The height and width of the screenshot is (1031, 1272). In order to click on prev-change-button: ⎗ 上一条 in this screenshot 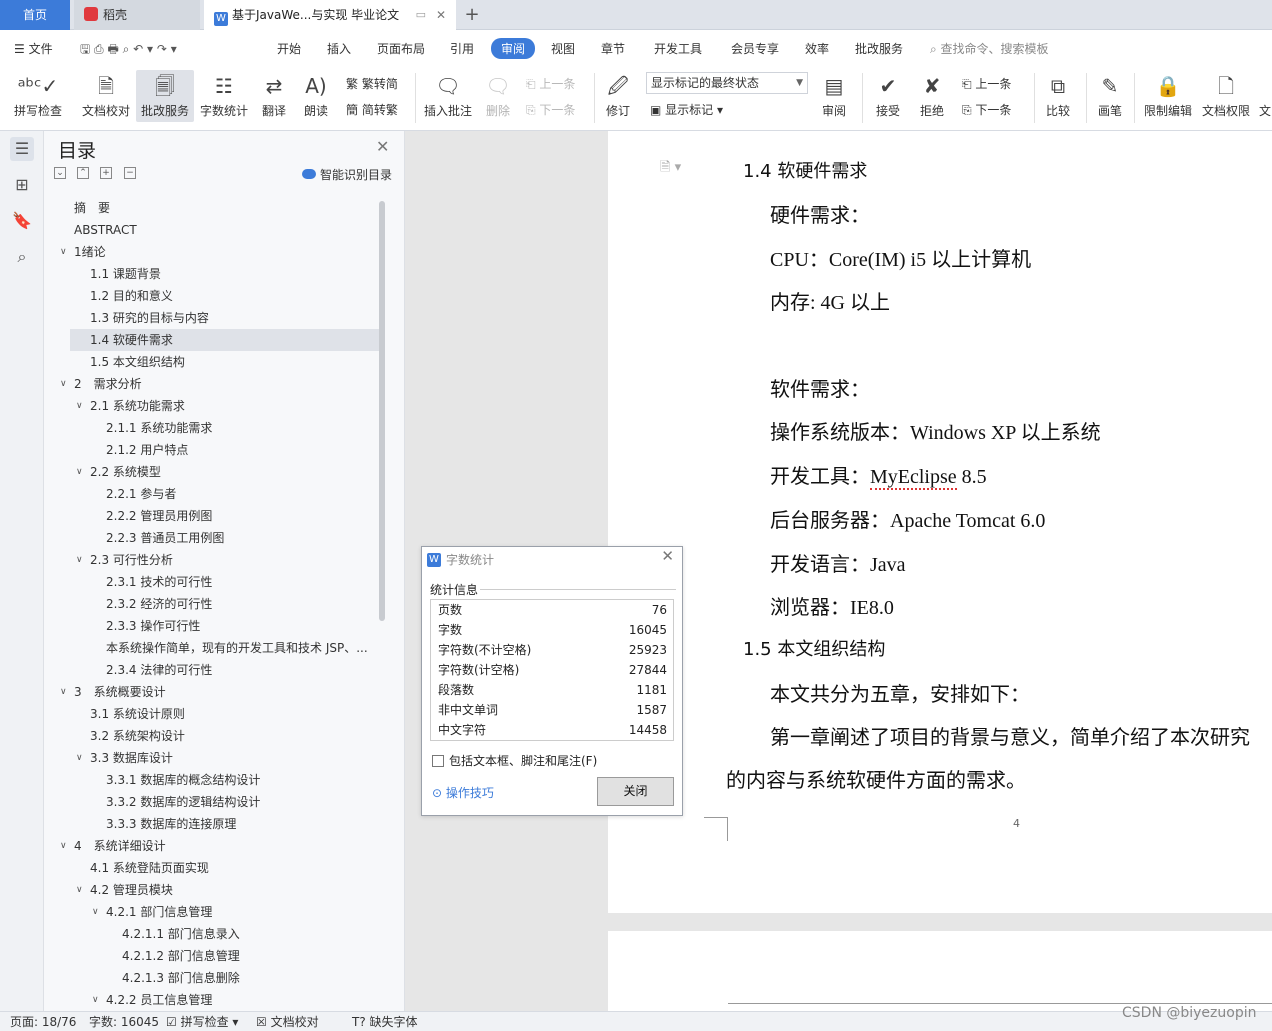, I will do `click(986, 83)`.